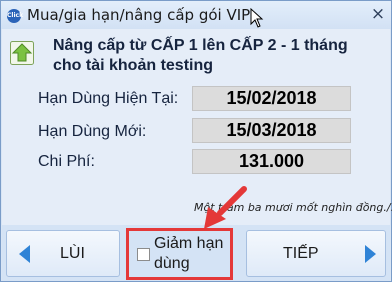 The width and height of the screenshot is (392, 282). Describe the element at coordinates (271, 130) in the screenshot. I see `new-expiry-value: 15/03/2018` at that location.